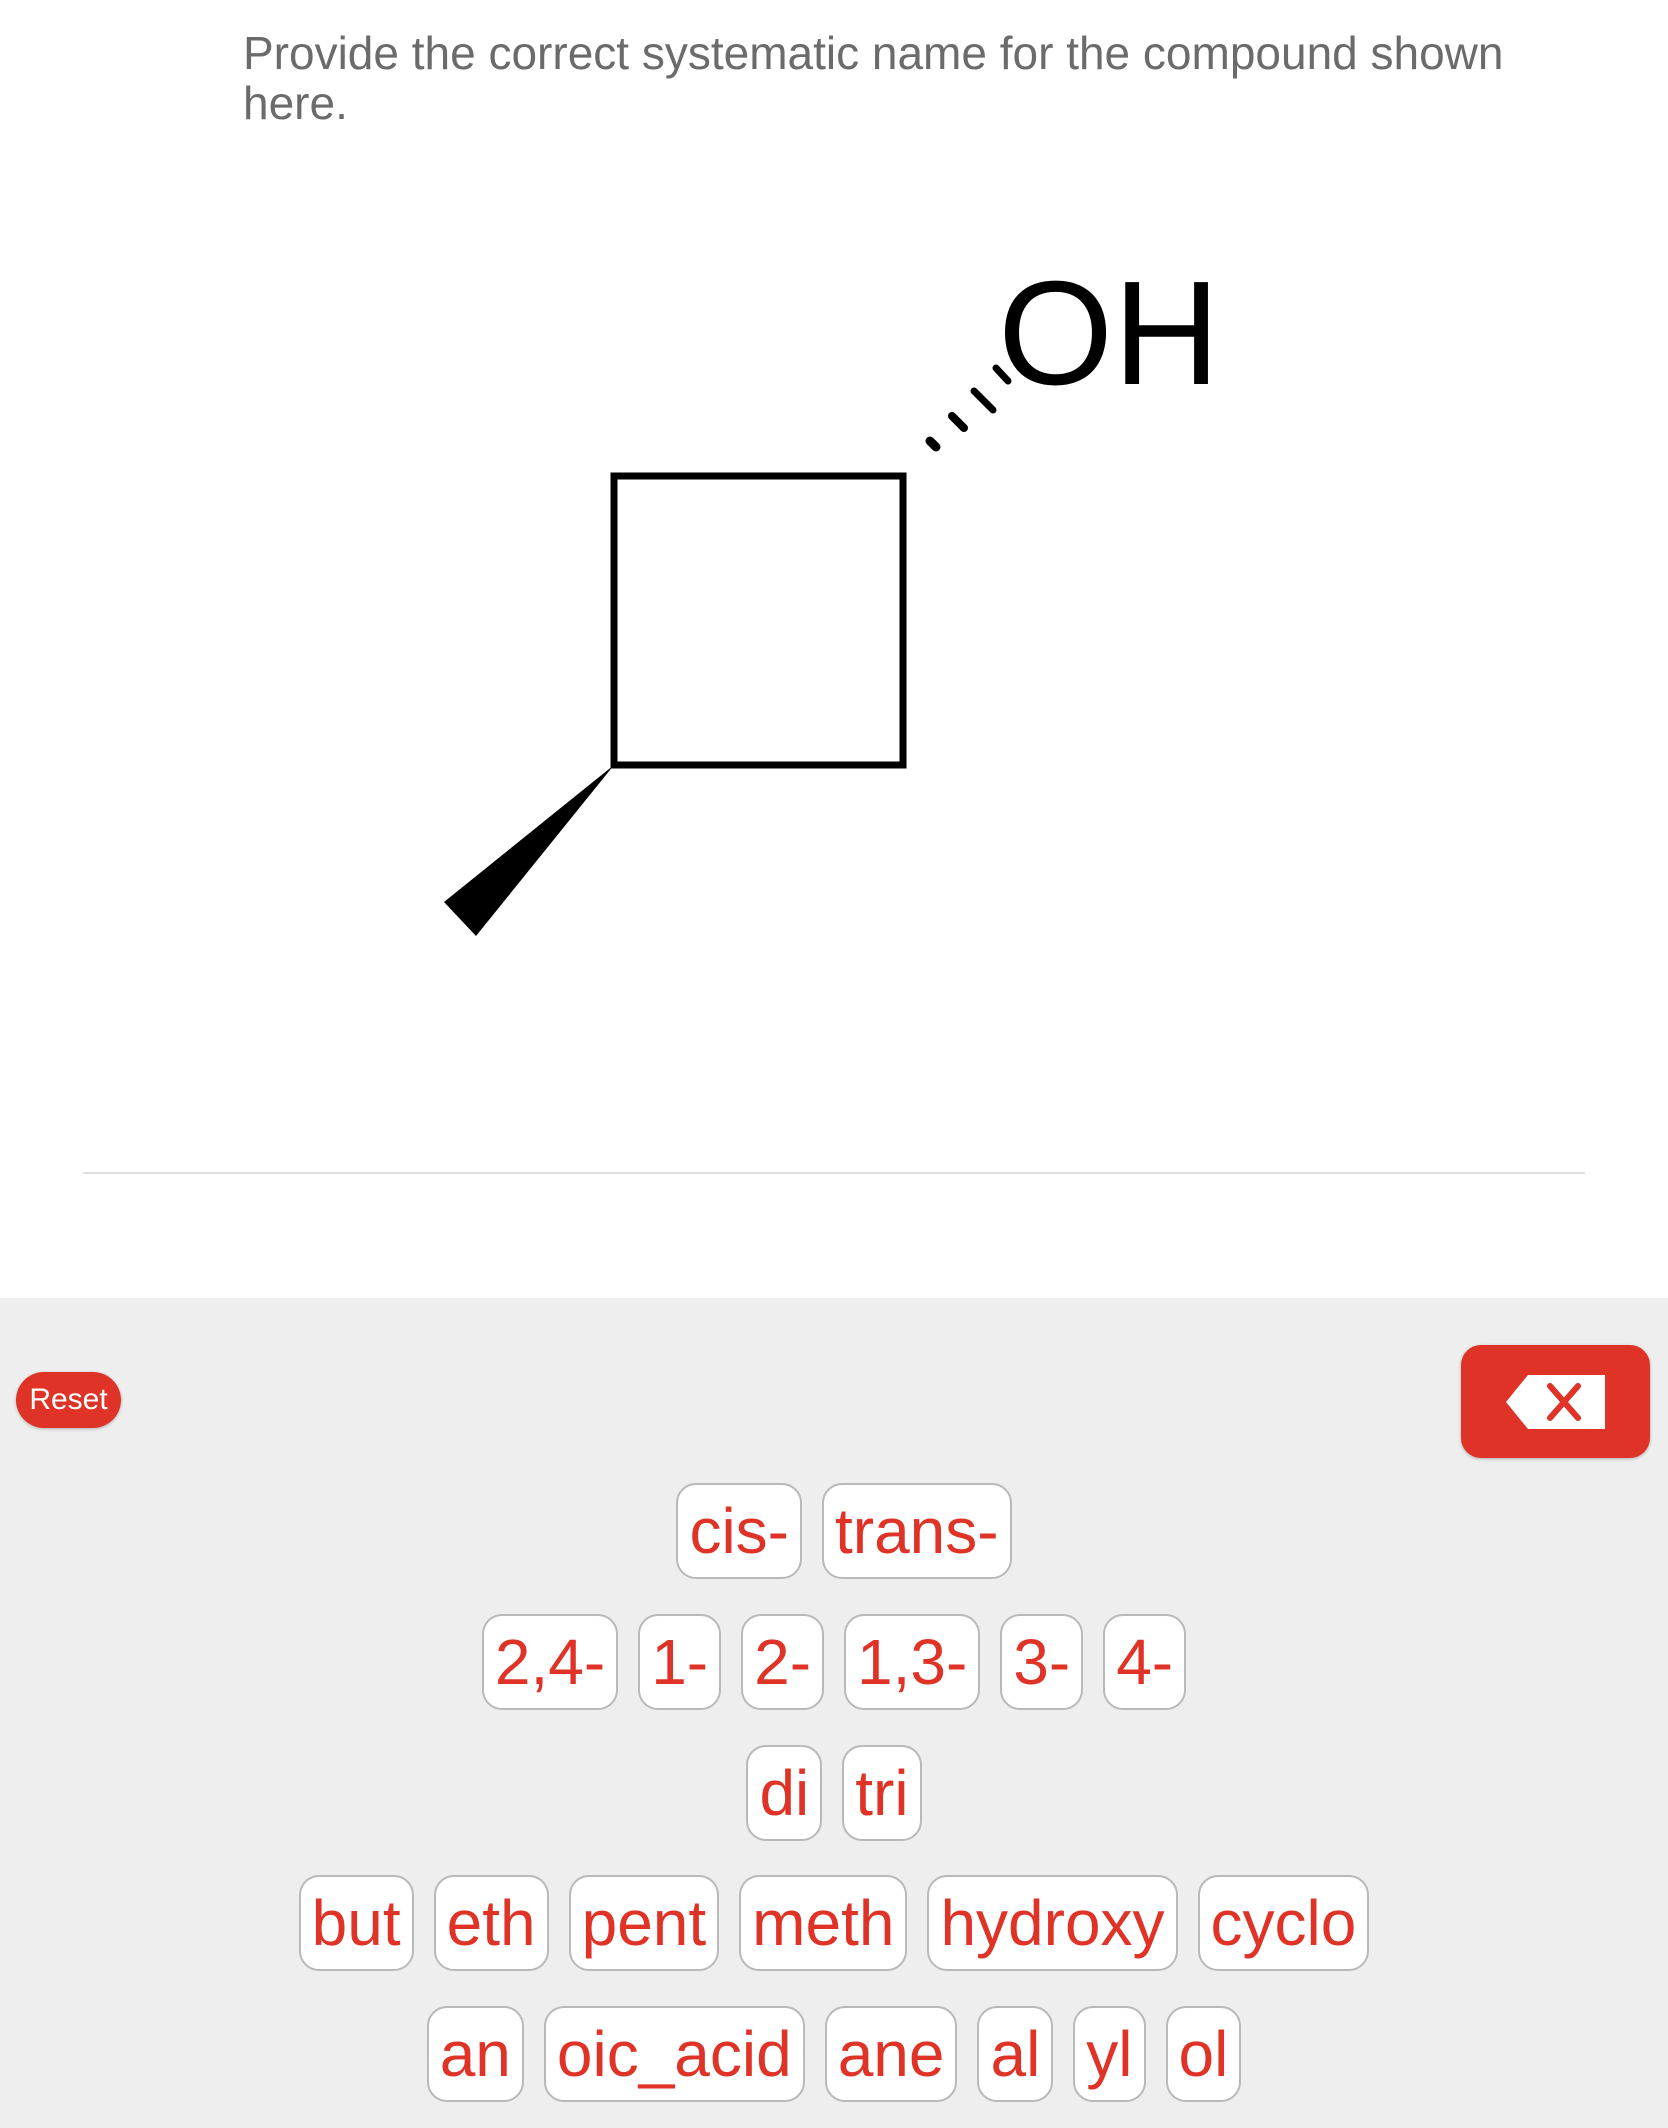 This screenshot has height=2128, width=1668. I want to click on tile-but: but, so click(356, 1923).